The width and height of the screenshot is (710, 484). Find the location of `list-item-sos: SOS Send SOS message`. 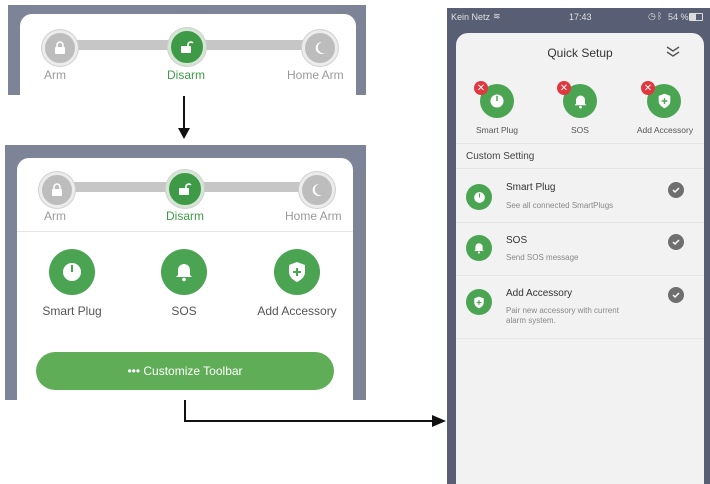

list-item-sos: SOS Send SOS message is located at coordinates (580, 249).